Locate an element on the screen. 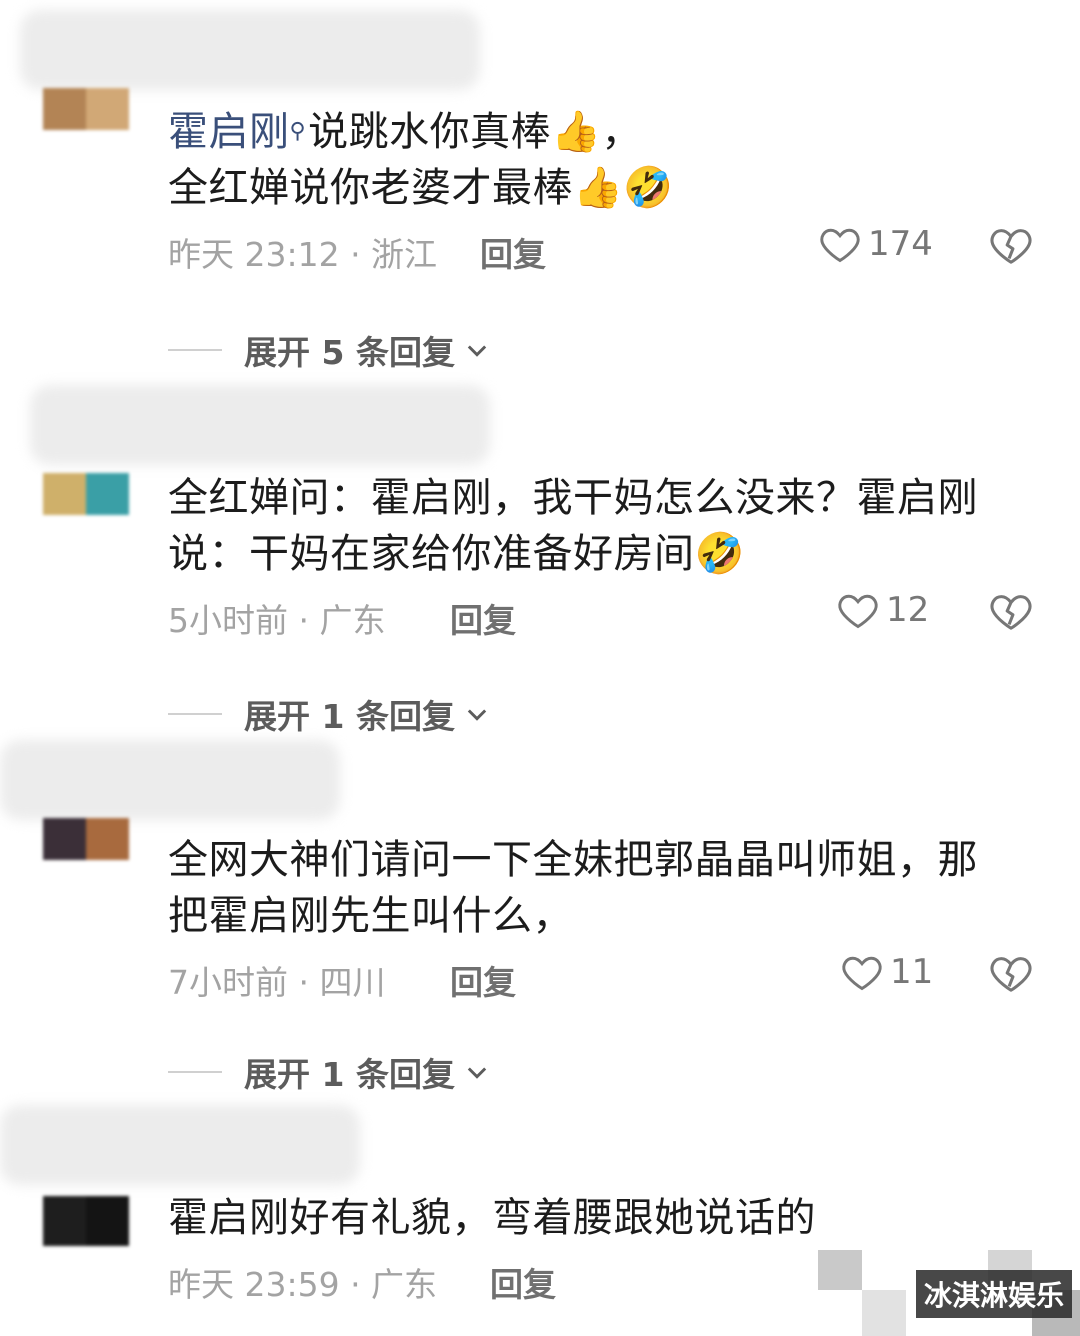 The width and height of the screenshot is (1080, 1336). comment-meta: 5小时前 · 广东 回复 12 is located at coordinates (608, 614).